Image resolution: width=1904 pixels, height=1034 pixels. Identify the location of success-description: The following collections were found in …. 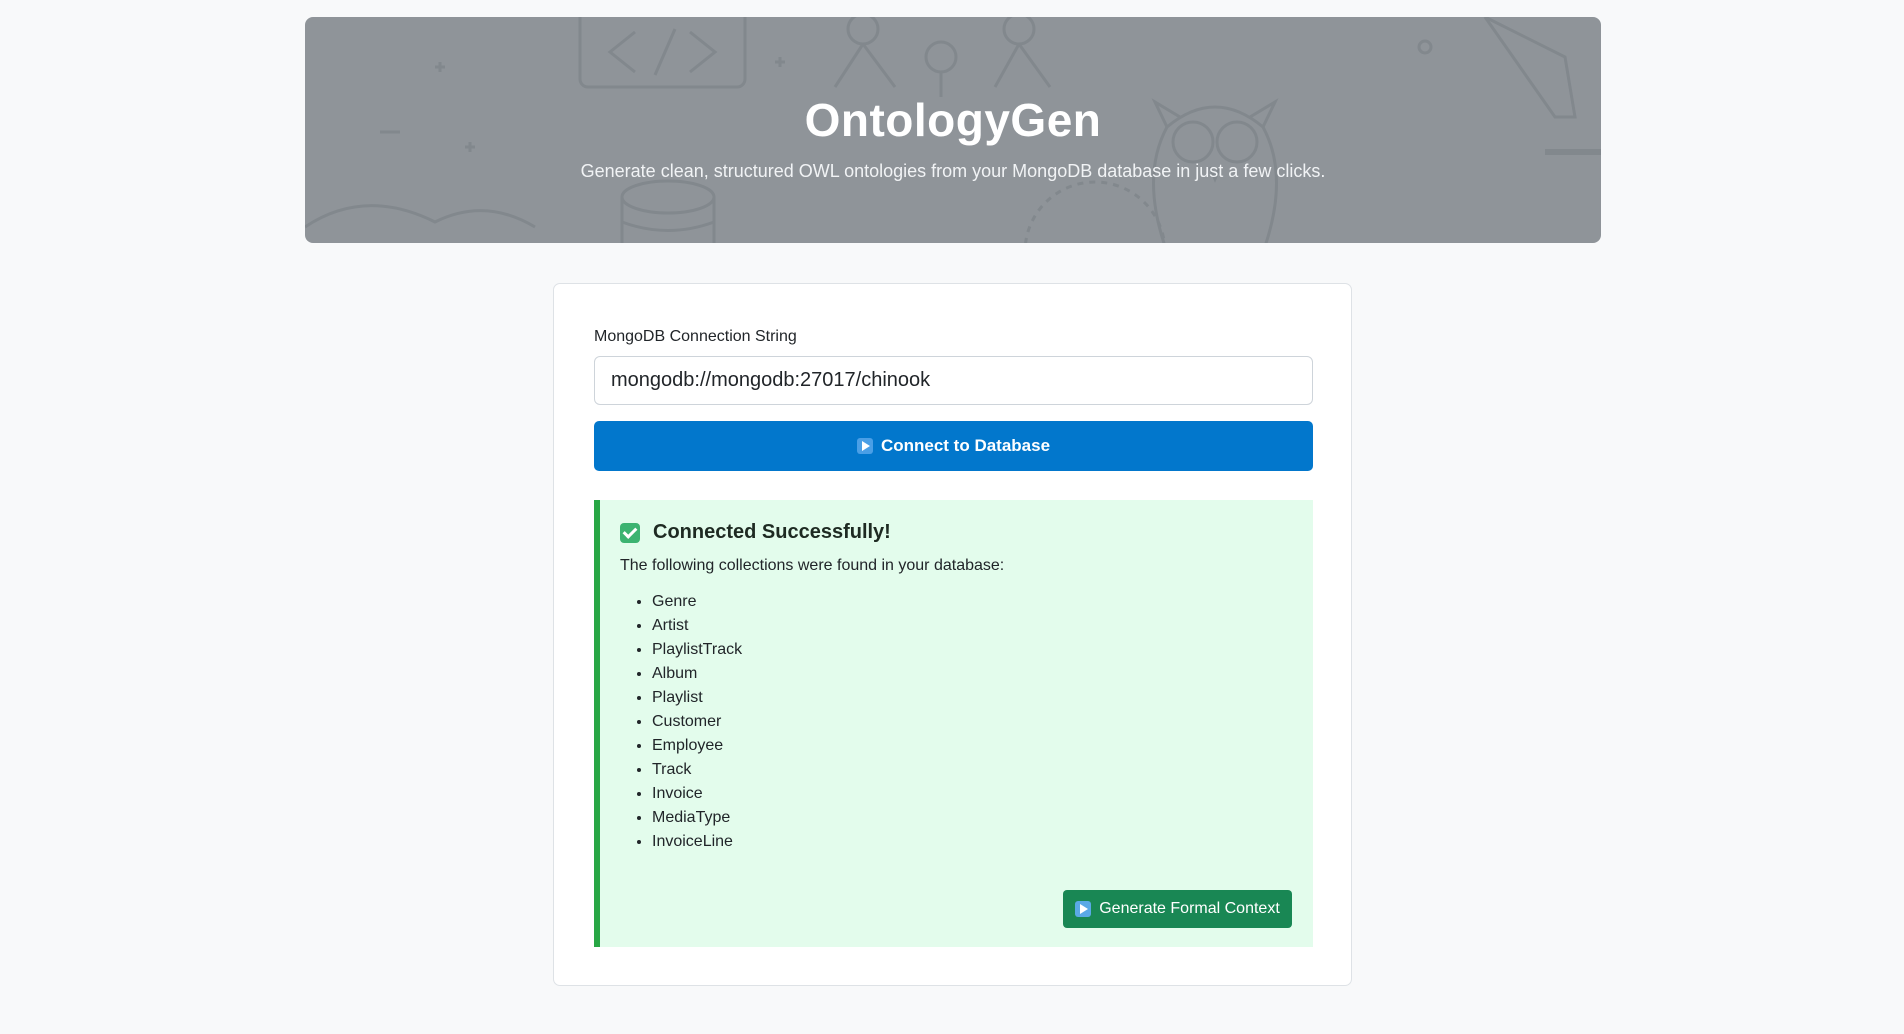
(812, 565).